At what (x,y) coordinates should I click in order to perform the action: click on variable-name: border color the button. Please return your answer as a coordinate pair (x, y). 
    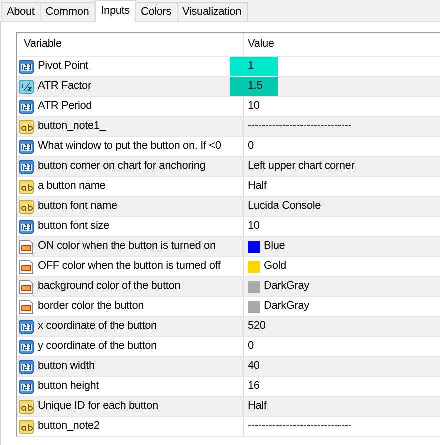
    Looking at the image, I should click on (91, 306).